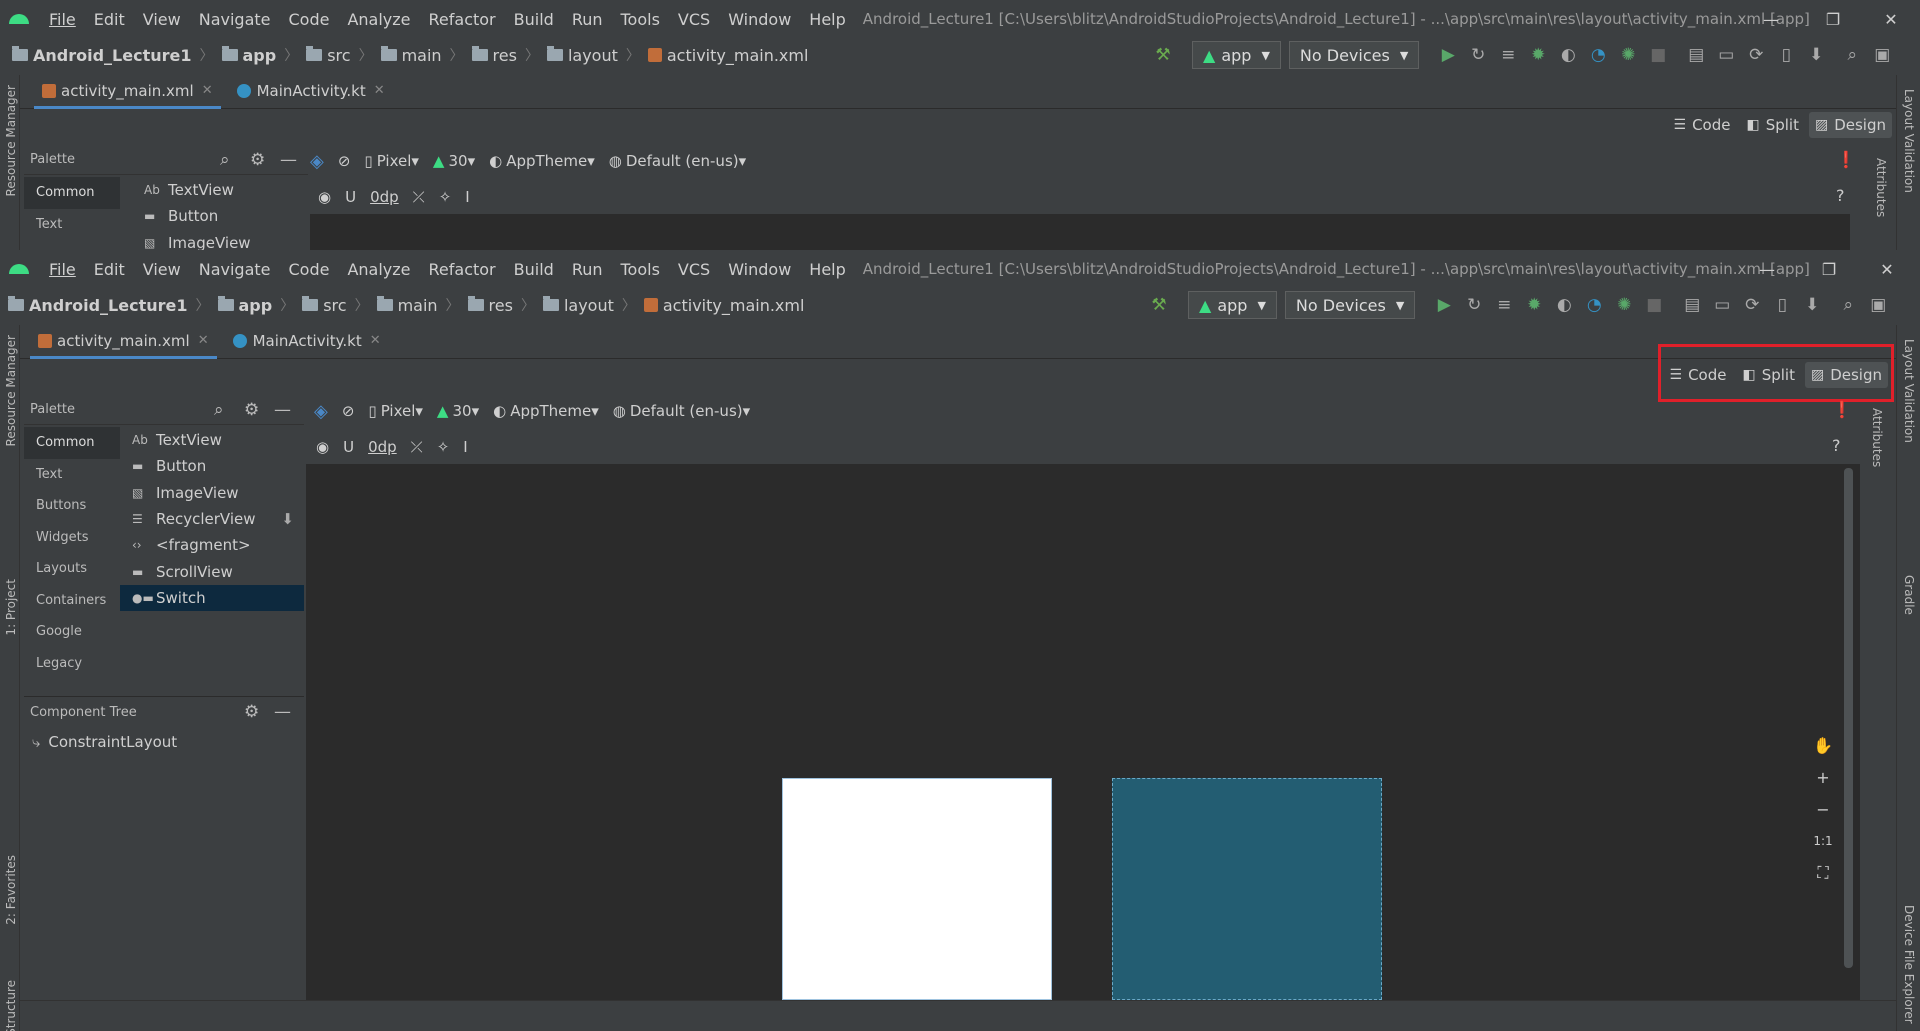  I want to click on palette-category: Common, so click(72, 193).